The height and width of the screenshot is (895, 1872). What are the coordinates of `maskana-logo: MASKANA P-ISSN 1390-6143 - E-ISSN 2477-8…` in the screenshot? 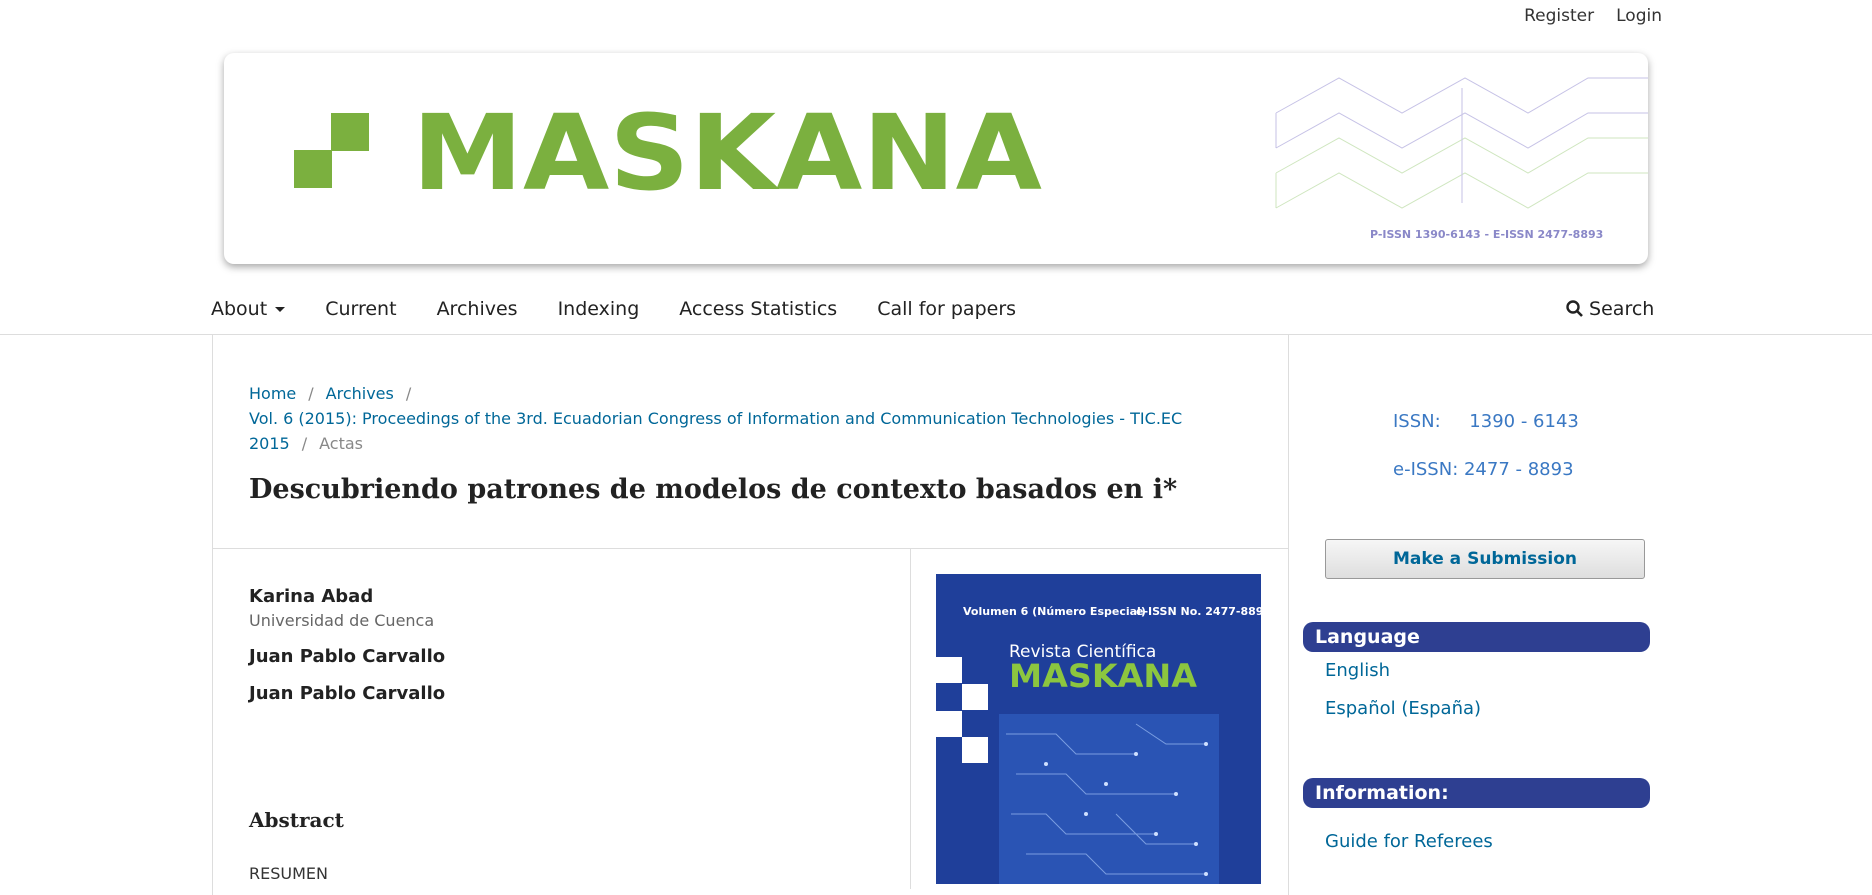 It's located at (971, 159).